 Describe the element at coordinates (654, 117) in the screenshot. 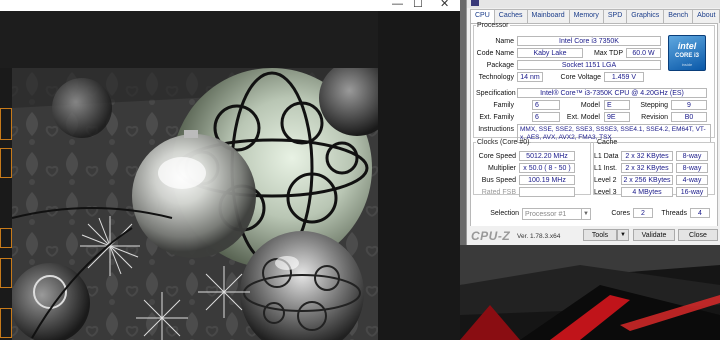

I see `revision-label: Revision` at that location.